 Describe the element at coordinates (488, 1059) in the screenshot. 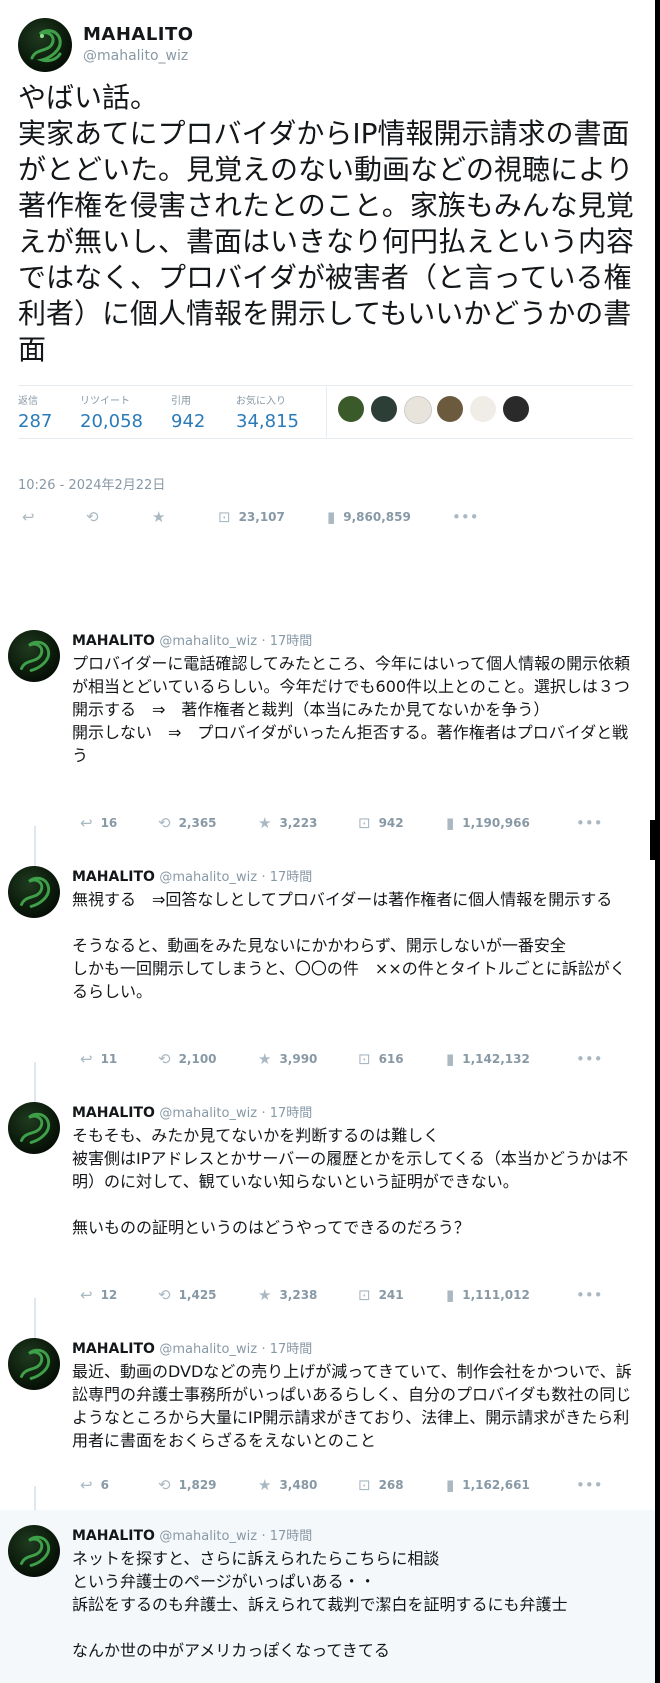

I see `analytics-button: ▮ 1,142,132` at that location.